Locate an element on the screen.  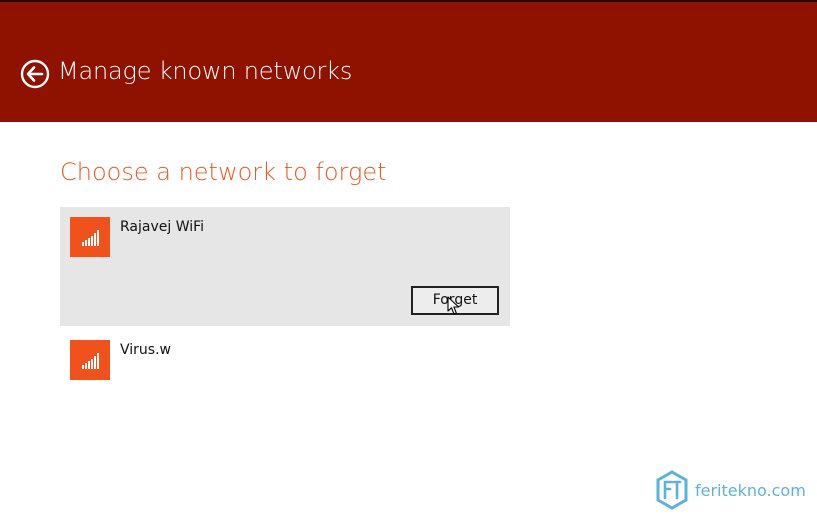
network-name: Virus.w is located at coordinates (145, 350).